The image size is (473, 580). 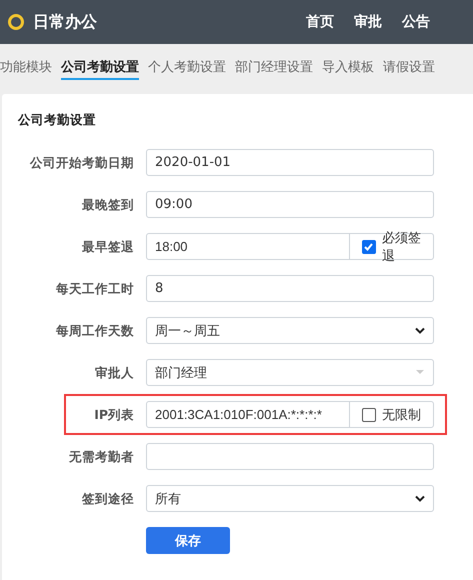 What do you see at coordinates (26, 69) in the screenshot?
I see `tab: 功能模块` at bounding box center [26, 69].